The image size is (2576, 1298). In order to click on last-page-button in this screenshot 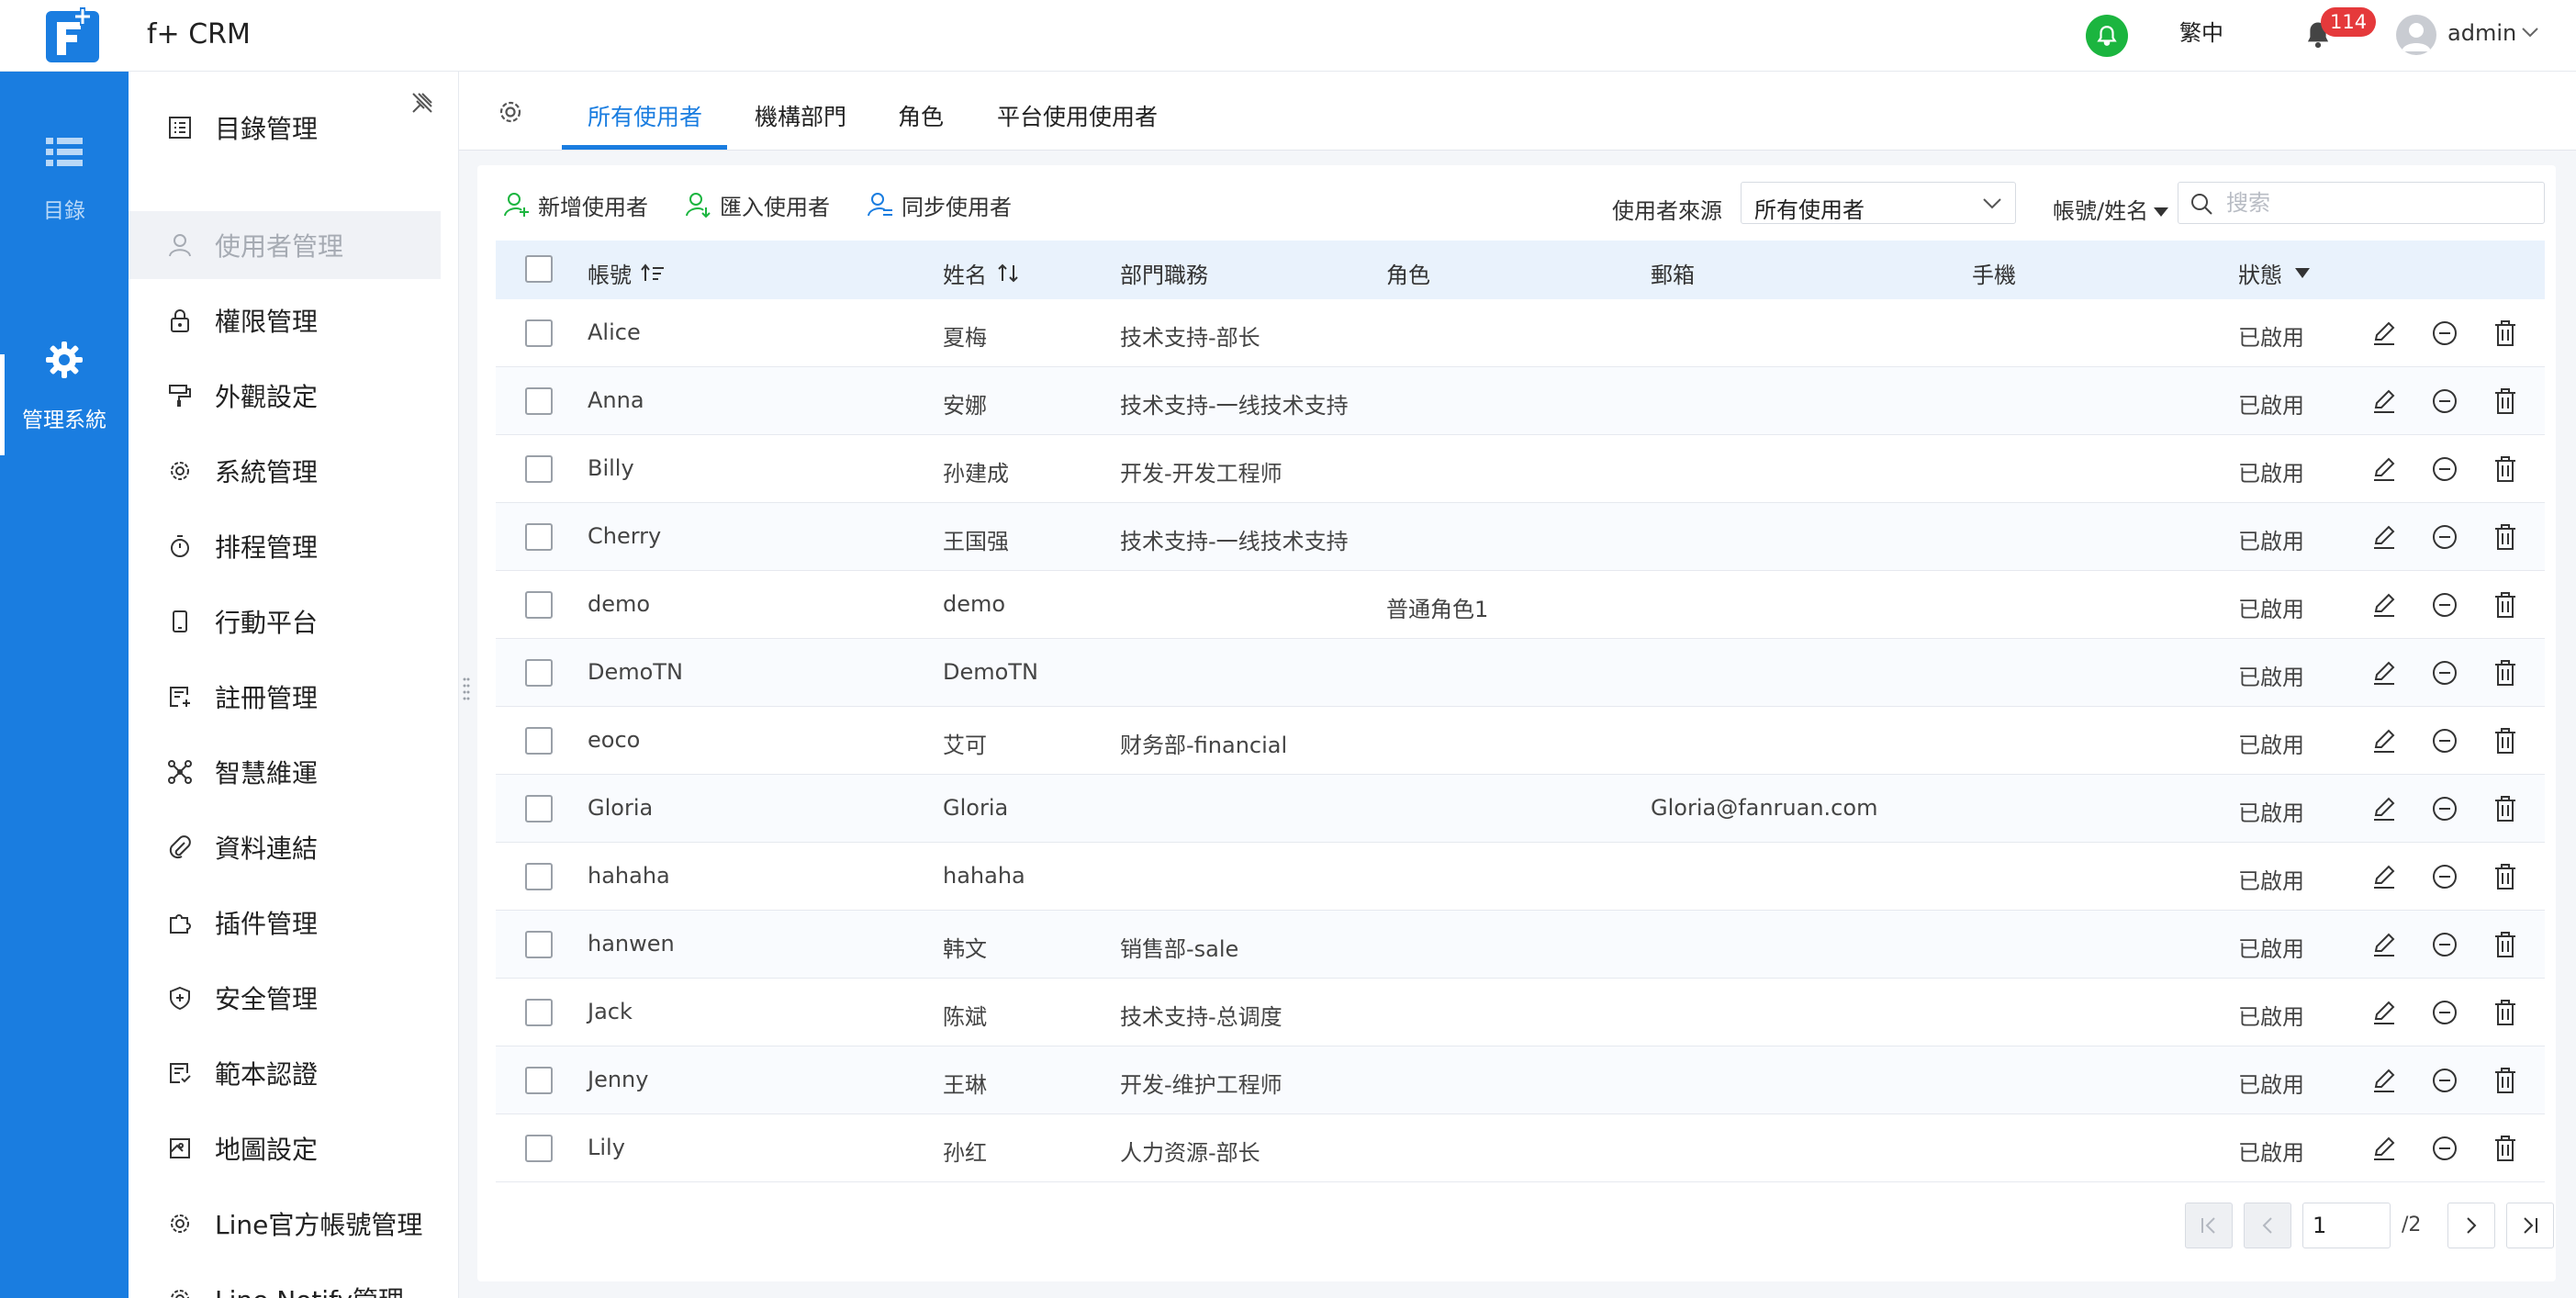, I will do `click(2530, 1226)`.